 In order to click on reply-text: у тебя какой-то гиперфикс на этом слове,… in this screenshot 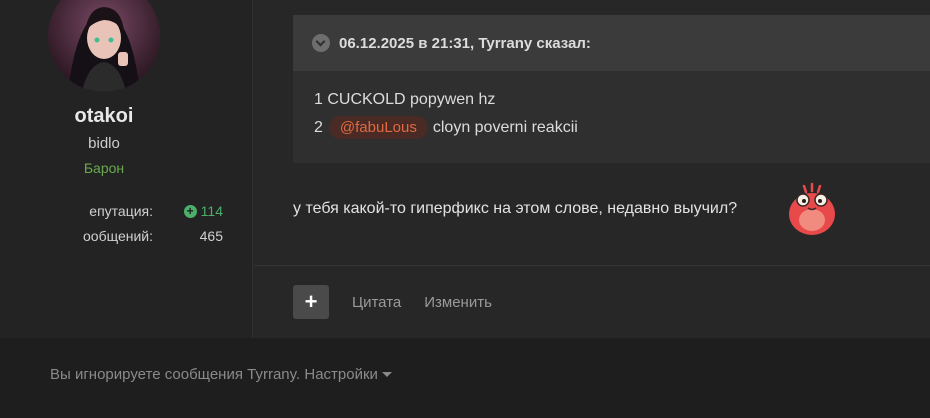, I will do `click(515, 208)`.